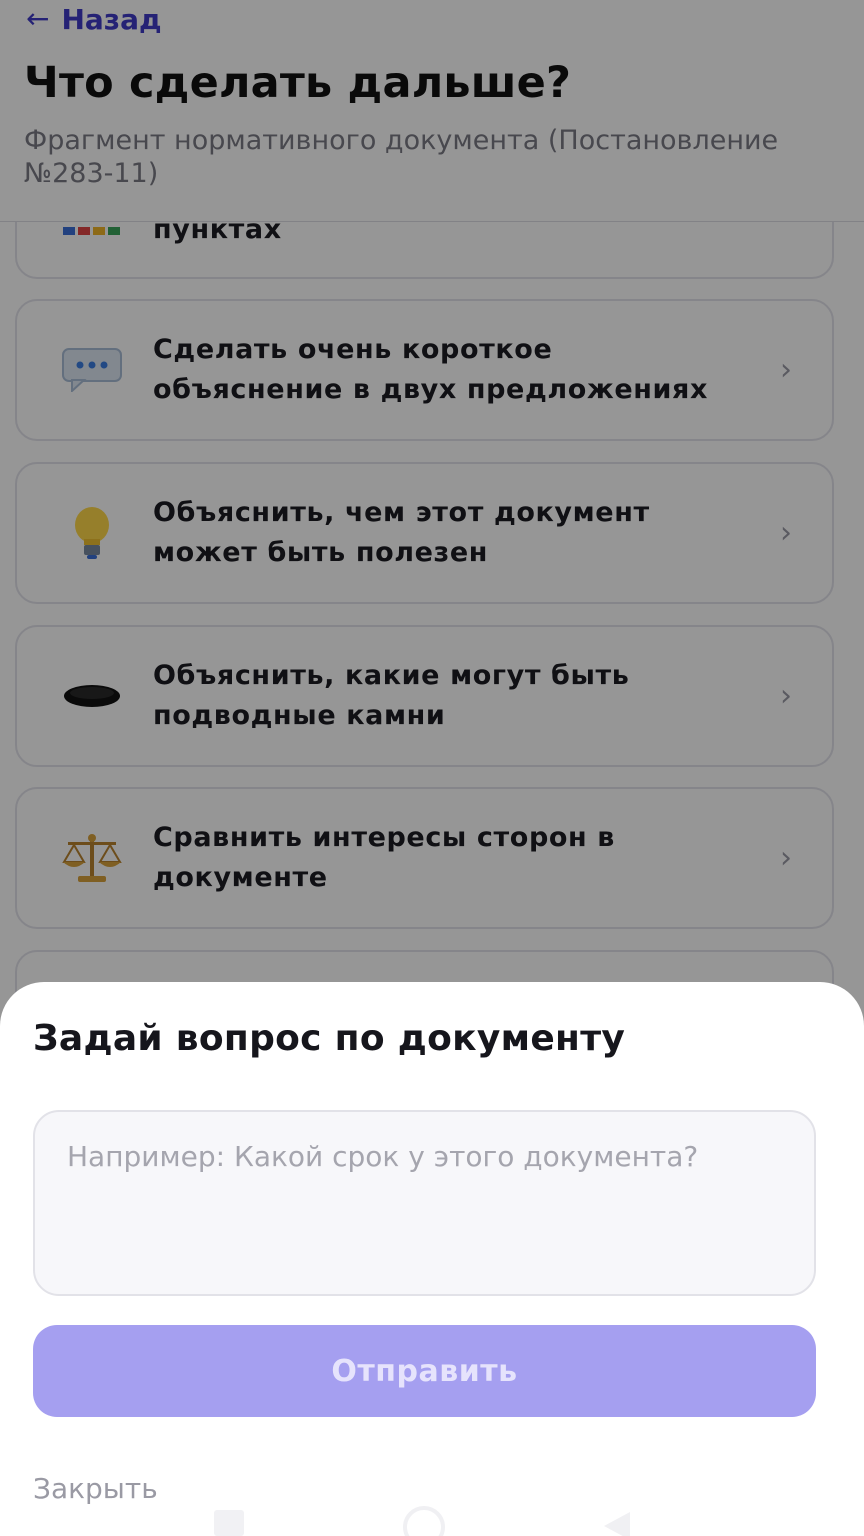  Describe the element at coordinates (424, 1371) in the screenshot. I see `send-button: Отправить` at that location.